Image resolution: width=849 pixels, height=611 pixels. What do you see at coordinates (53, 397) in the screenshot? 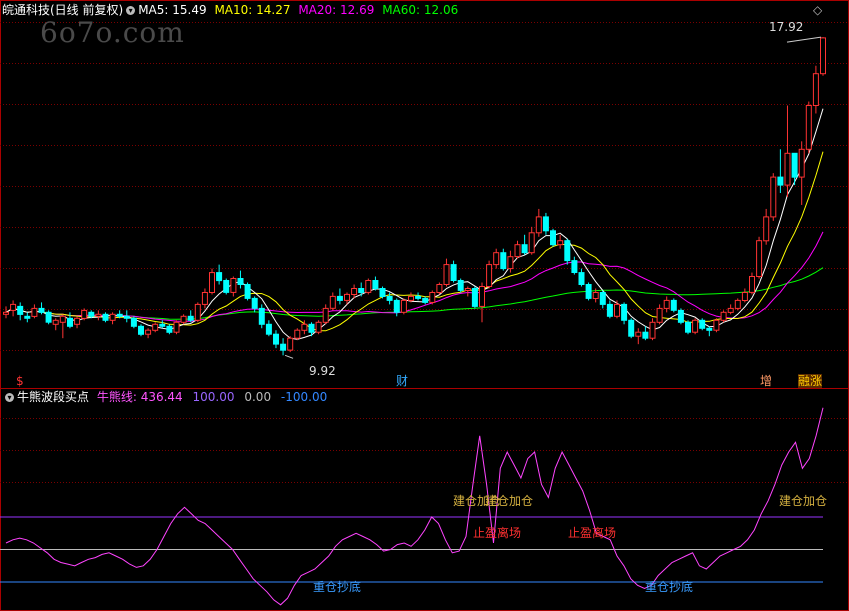
I see `sub-title: 牛熊波段买点` at bounding box center [53, 397].